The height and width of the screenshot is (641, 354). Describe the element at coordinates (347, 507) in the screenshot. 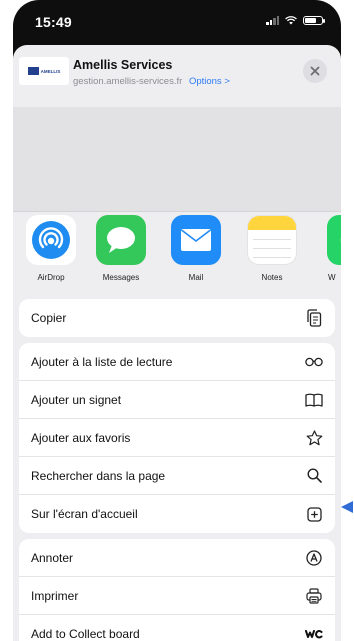

I see `annotation-arrow-icon` at that location.